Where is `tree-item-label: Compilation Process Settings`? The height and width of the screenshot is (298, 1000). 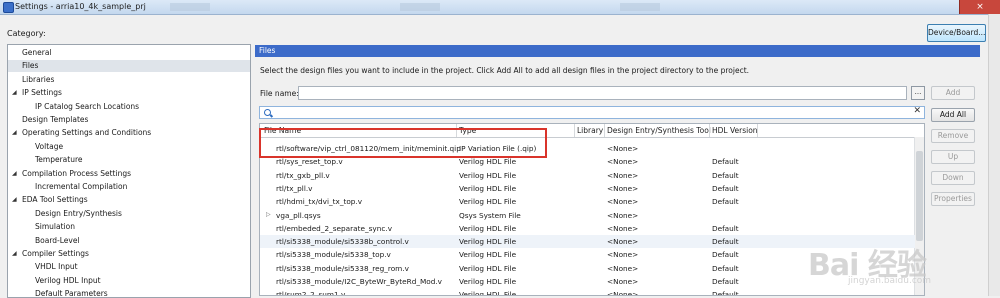 tree-item-label: Compilation Process Settings is located at coordinates (77, 173).